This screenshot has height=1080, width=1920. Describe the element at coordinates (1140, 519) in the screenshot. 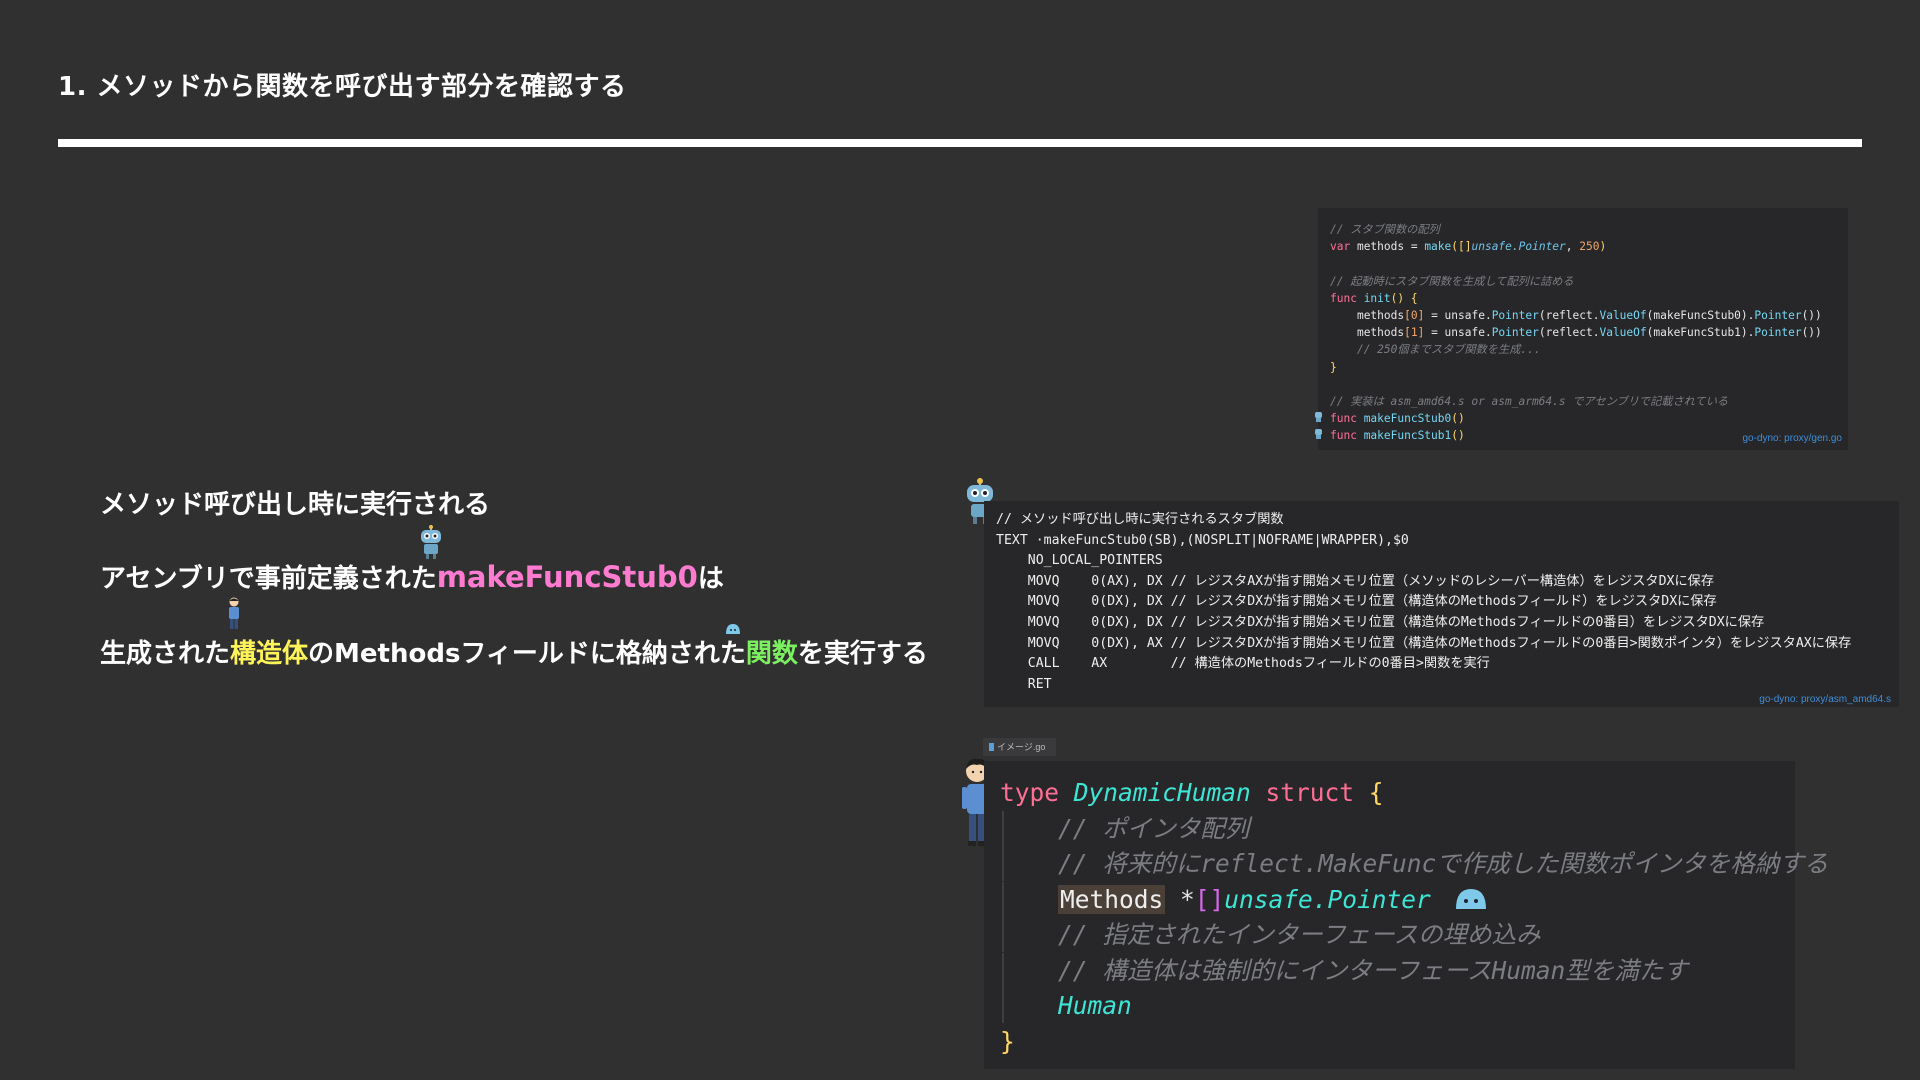

I see `asm-line: // メソッド呼び出し時に実行されるスタブ関数` at that location.